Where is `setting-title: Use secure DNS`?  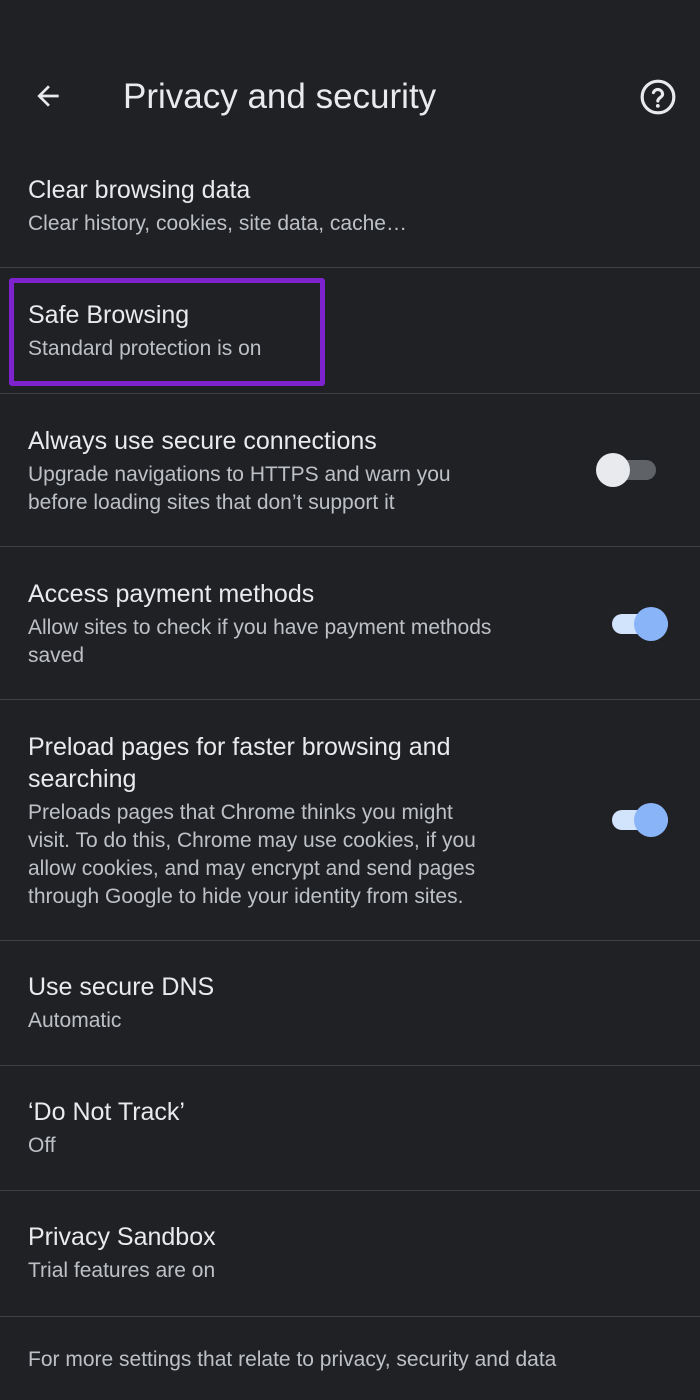
setting-title: Use secure DNS is located at coordinates (121, 987).